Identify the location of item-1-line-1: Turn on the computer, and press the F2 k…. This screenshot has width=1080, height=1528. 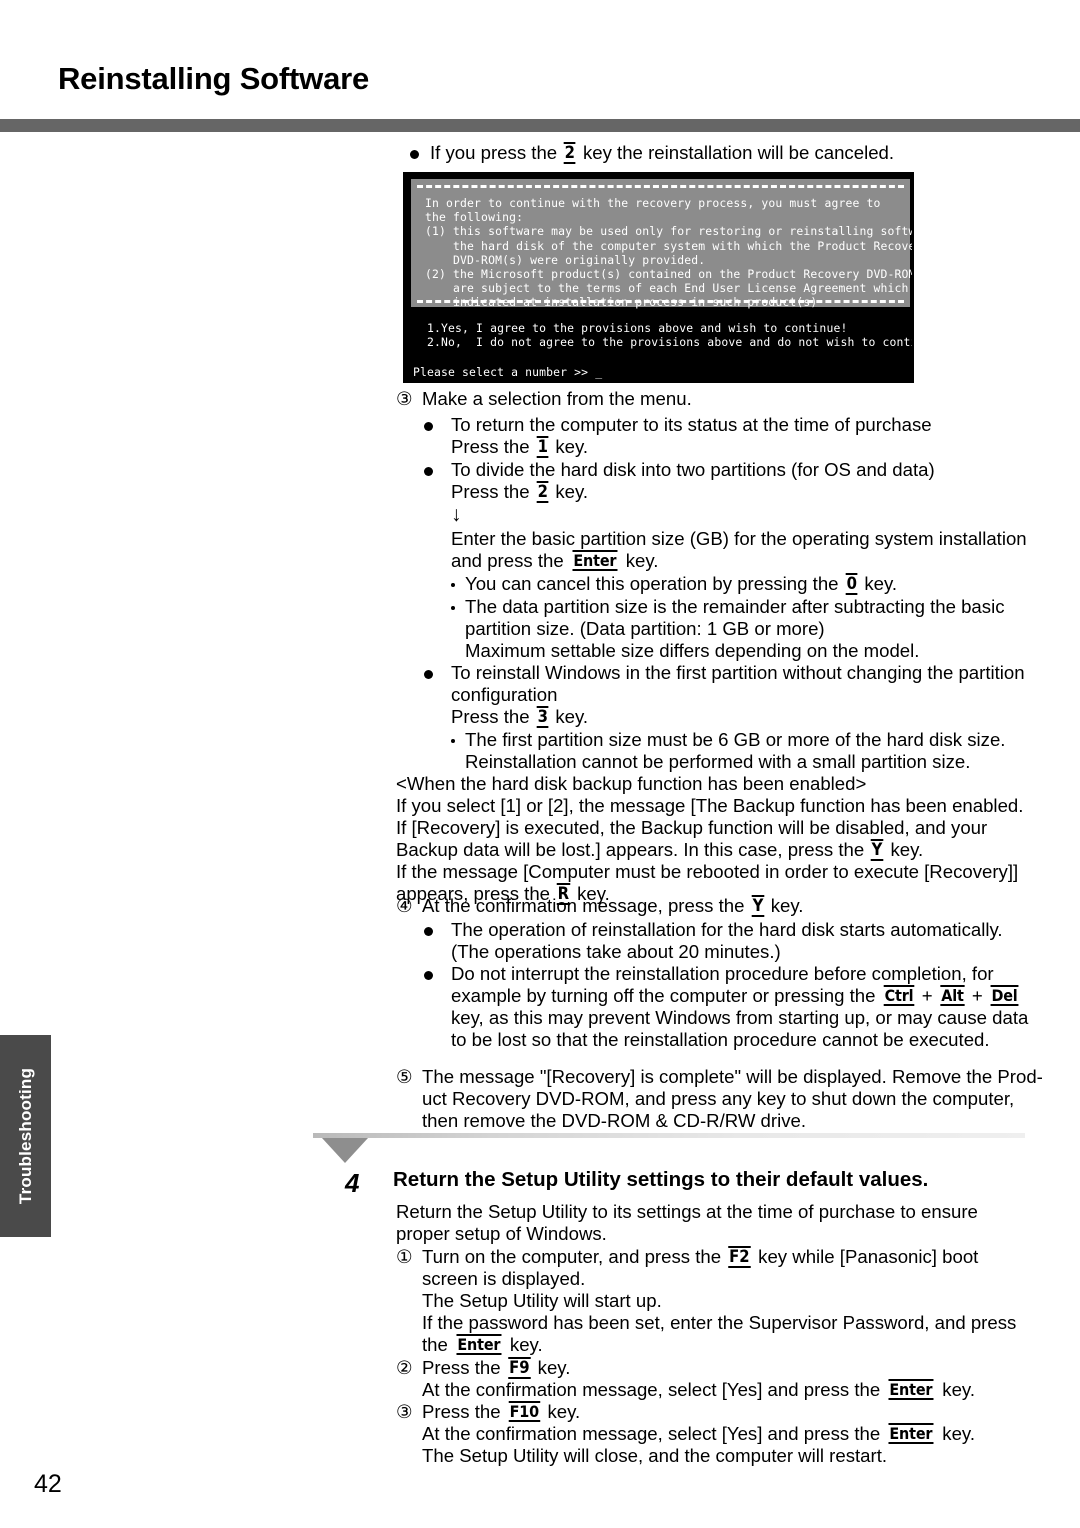
(700, 1257).